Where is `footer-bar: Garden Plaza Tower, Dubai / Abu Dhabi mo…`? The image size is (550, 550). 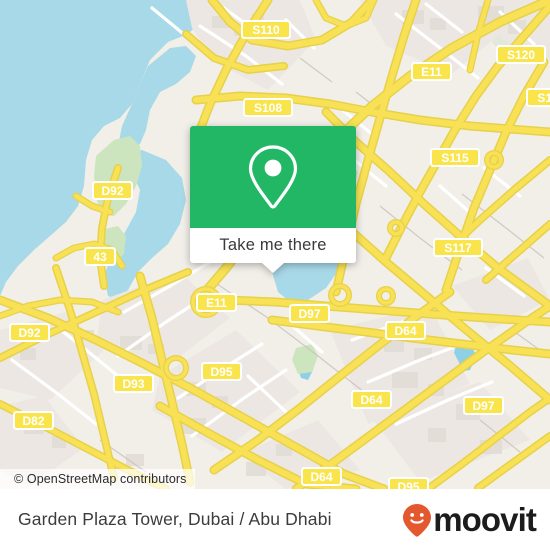
footer-bar: Garden Plaza Tower, Dubai / Abu Dhabi mo… is located at coordinates (275, 519).